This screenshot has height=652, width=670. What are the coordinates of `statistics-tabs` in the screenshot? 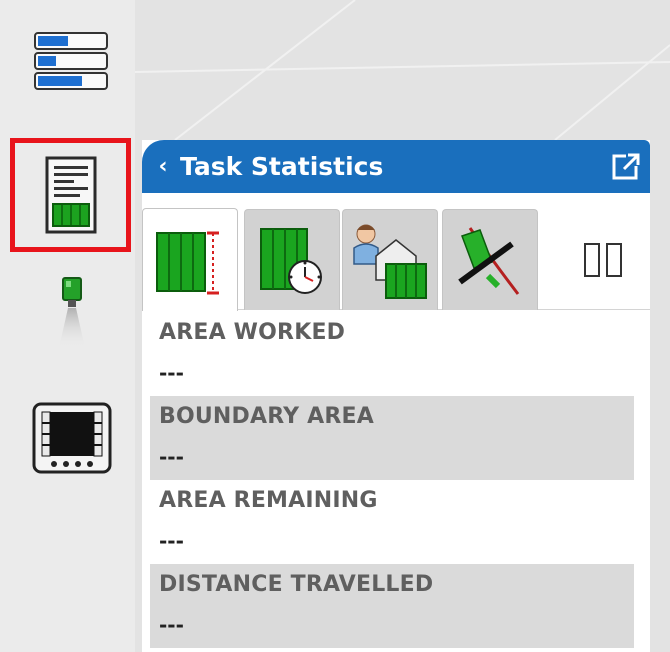 It's located at (396, 258).